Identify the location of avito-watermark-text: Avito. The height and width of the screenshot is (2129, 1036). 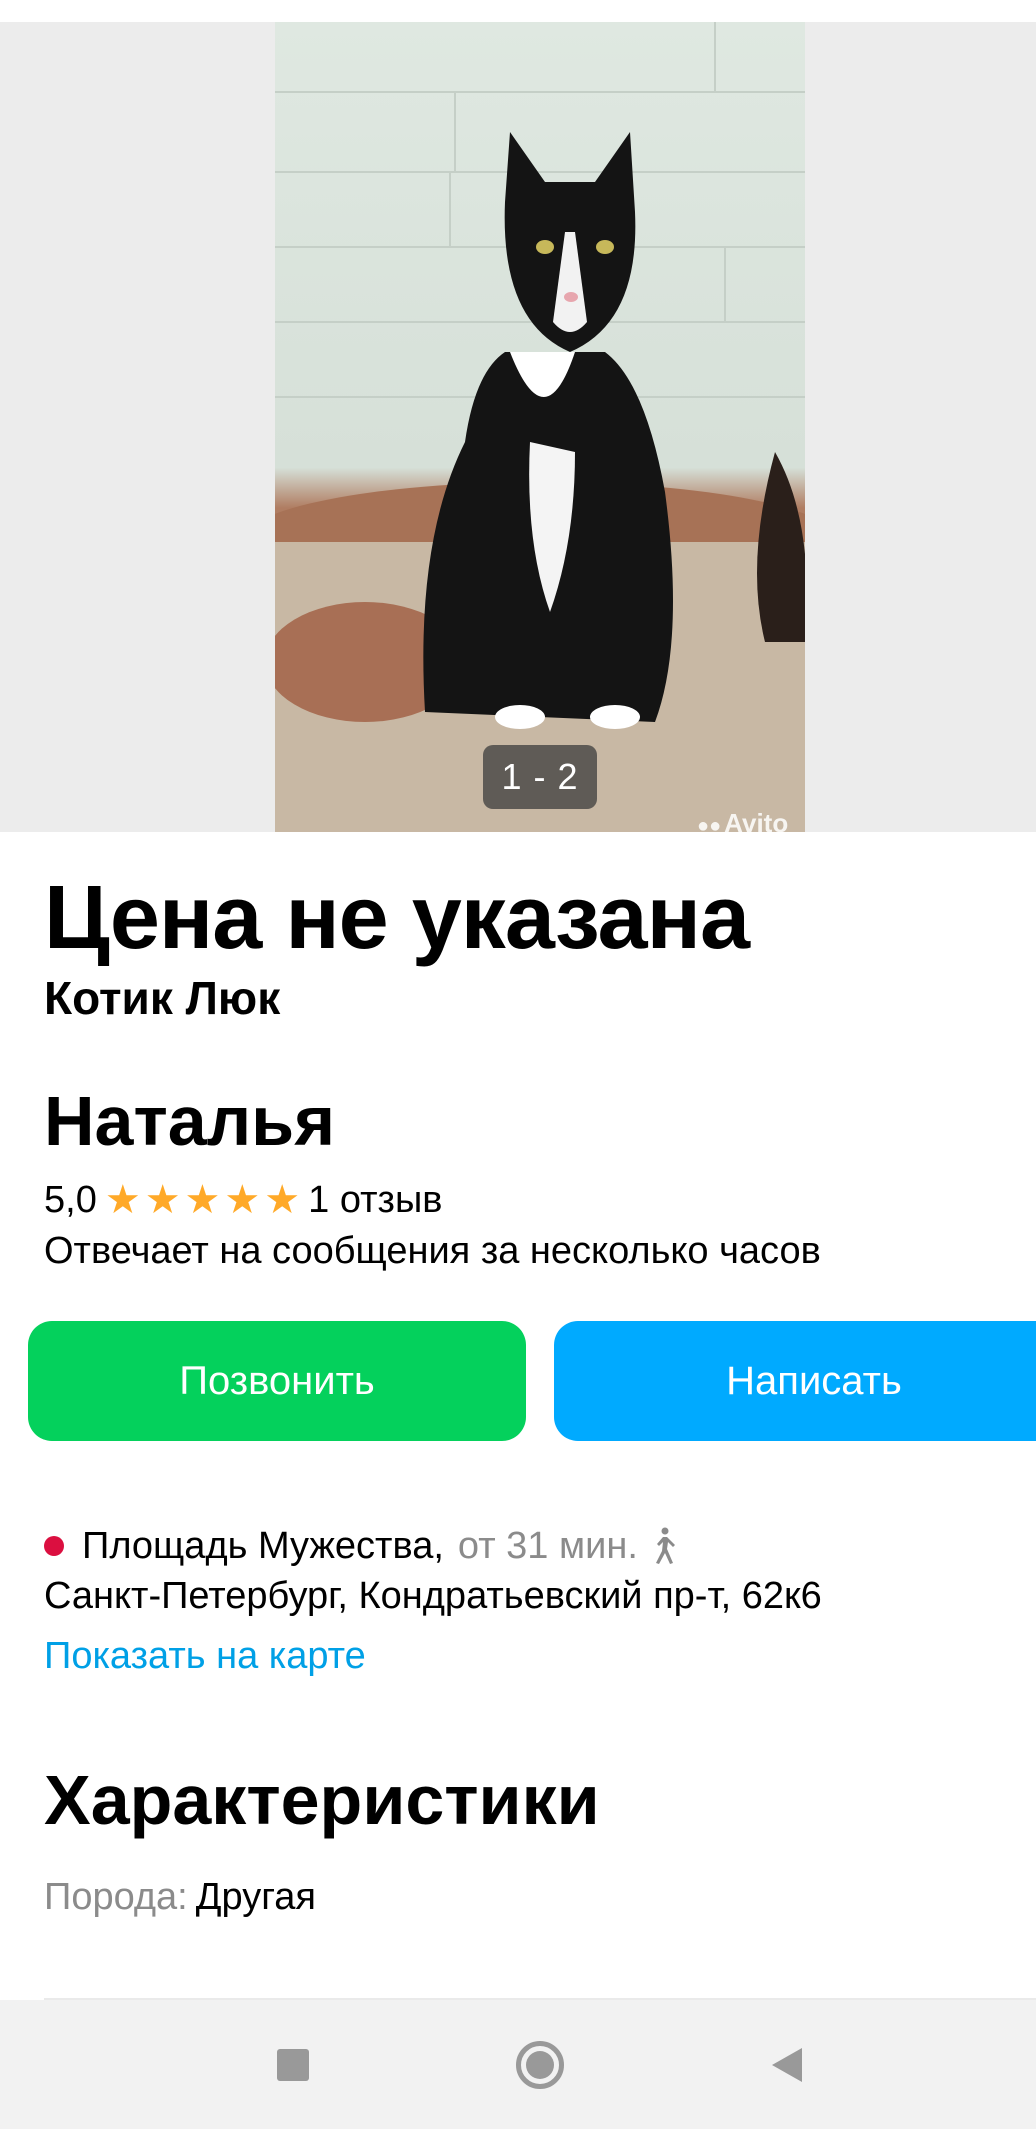
(756, 823).